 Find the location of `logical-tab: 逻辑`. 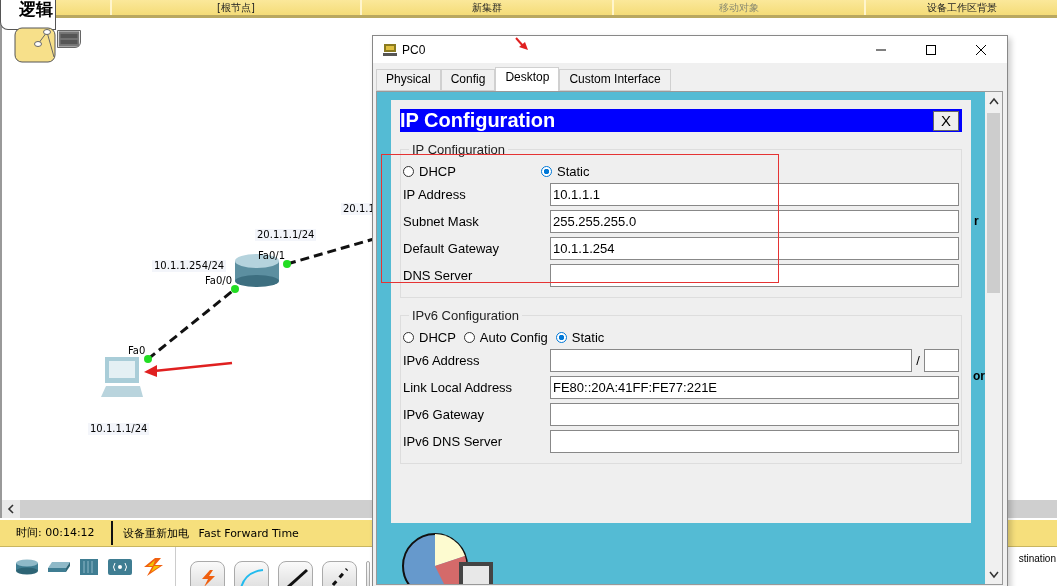

logical-tab: 逻辑 is located at coordinates (28, 15).